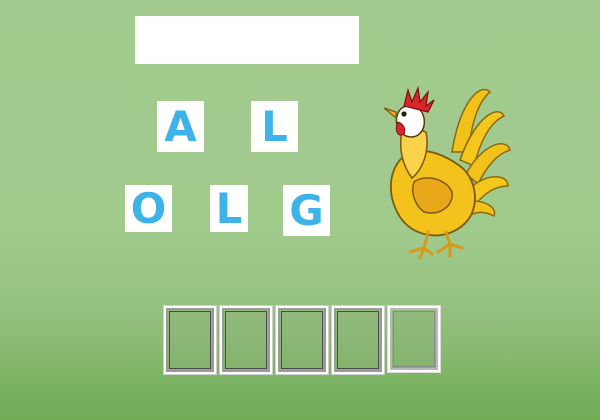 Image resolution: width=600 pixels, height=420 pixels. I want to click on letter-tile-g: G, so click(306, 210).